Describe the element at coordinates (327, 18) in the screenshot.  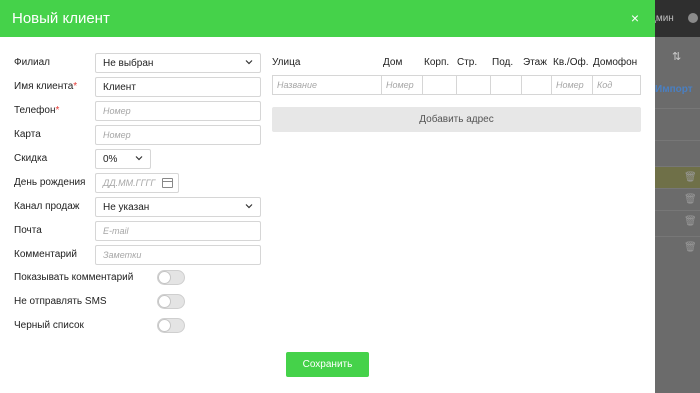
I see `modal-header: Новый клиент ×` at that location.